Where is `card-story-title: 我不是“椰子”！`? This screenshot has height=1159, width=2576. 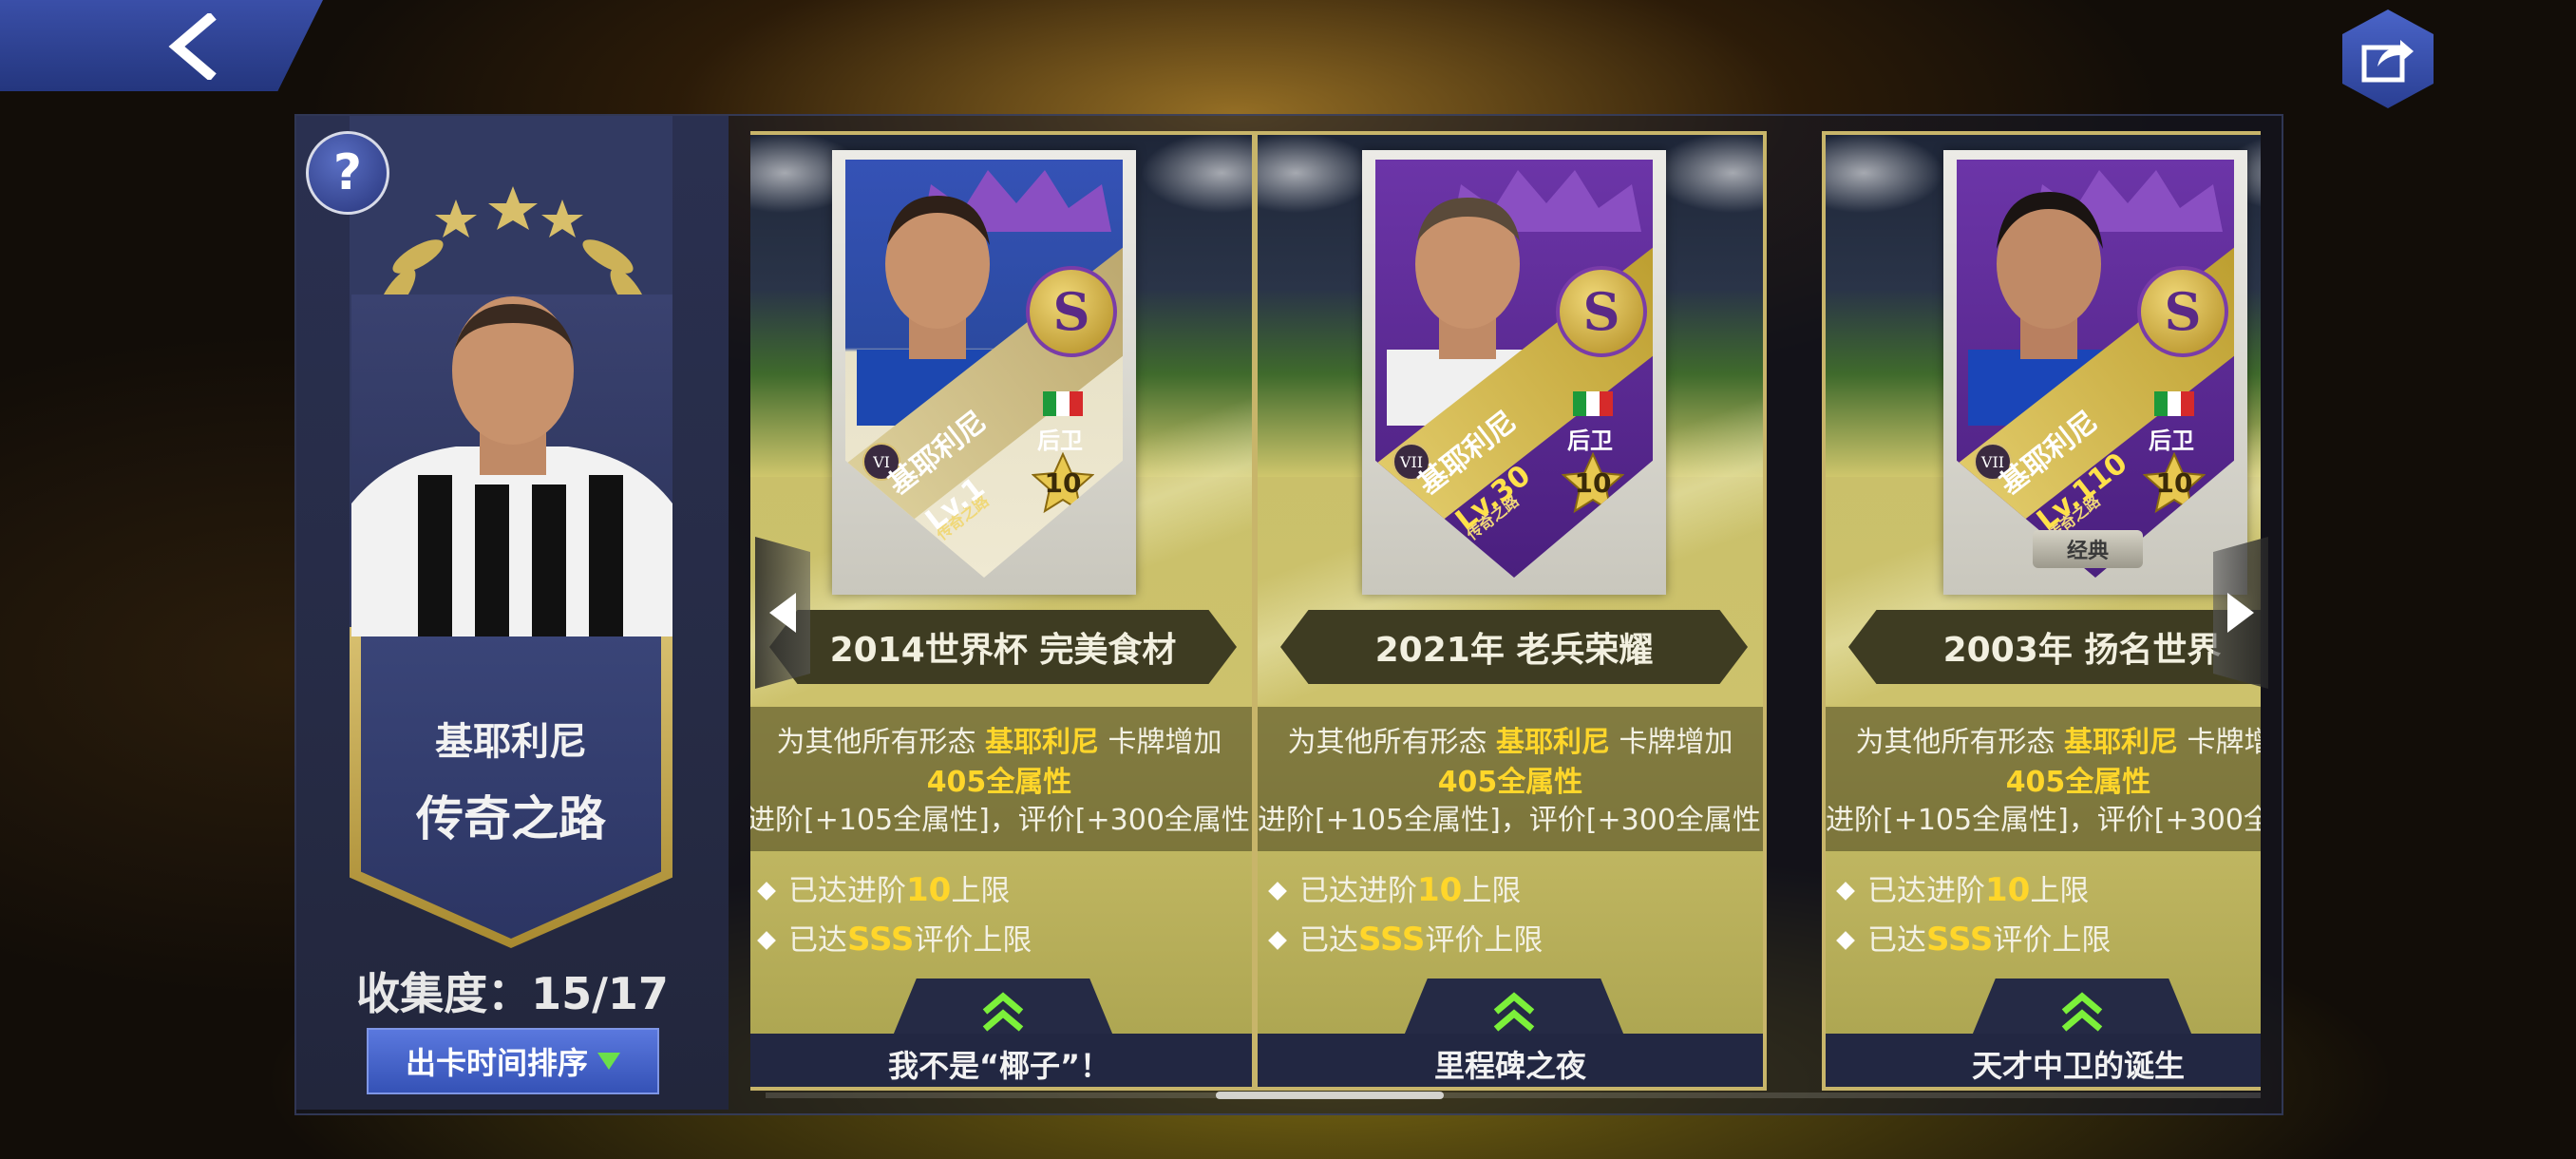 card-story-title: 我不是“椰子”！ is located at coordinates (1001, 1060).